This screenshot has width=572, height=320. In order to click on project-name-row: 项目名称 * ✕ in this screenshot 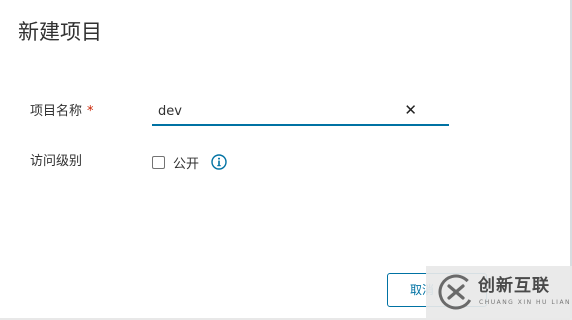, I will do `click(290, 112)`.